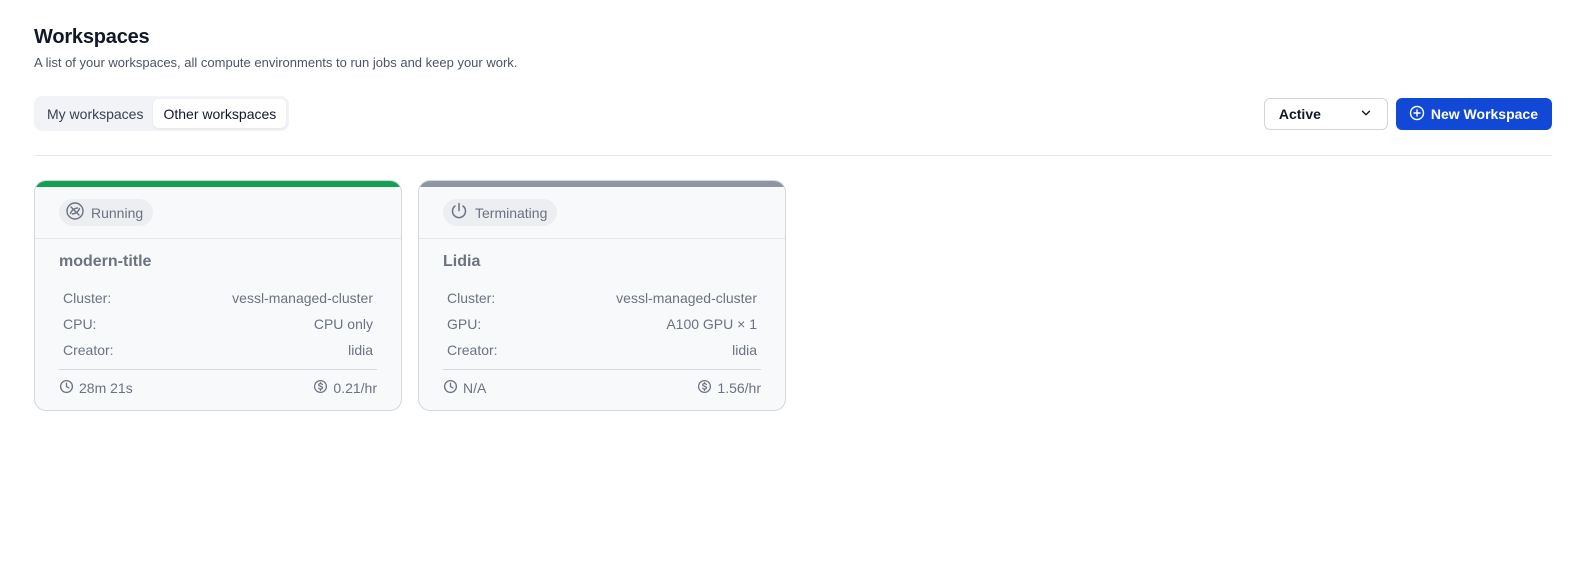 This screenshot has width=1586, height=563. What do you see at coordinates (1366, 114) in the screenshot?
I see `chevron-down-icon` at bounding box center [1366, 114].